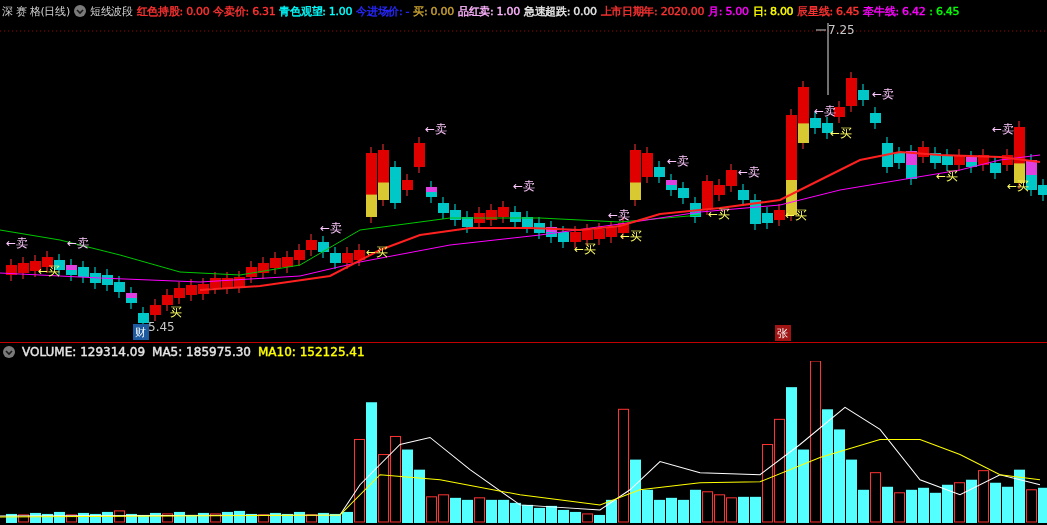 The height and width of the screenshot is (525, 1047). What do you see at coordinates (36, 11) in the screenshot?
I see `stock-title: 深 赛 格(日线)` at bounding box center [36, 11].